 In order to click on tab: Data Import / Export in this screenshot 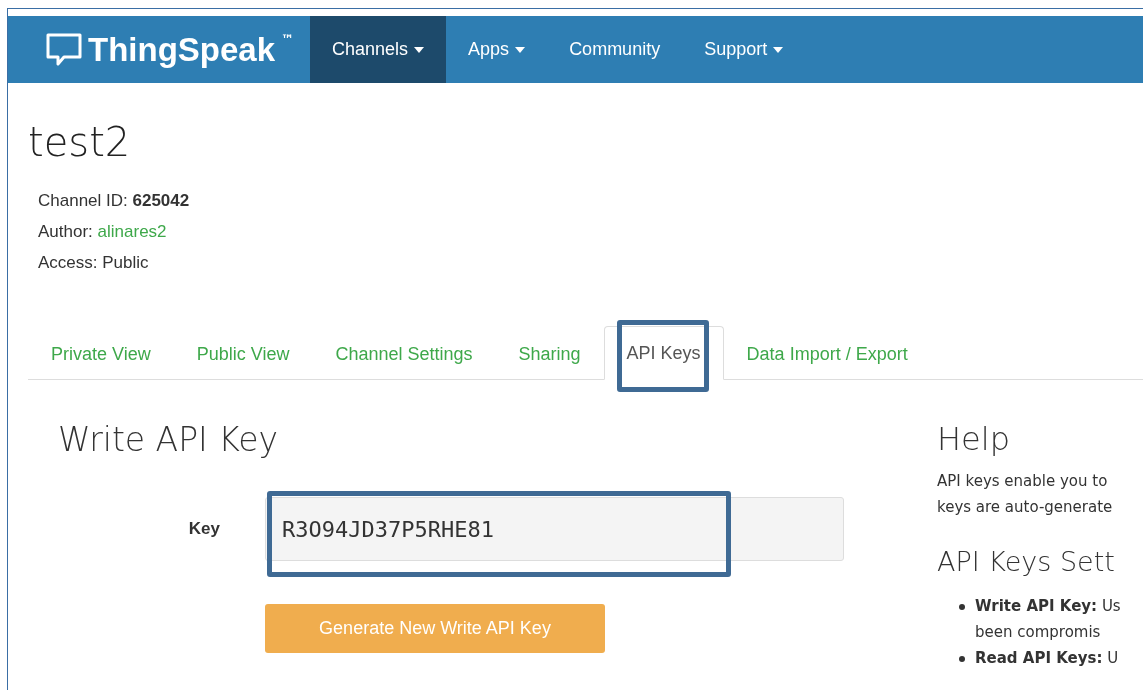, I will do `click(827, 353)`.